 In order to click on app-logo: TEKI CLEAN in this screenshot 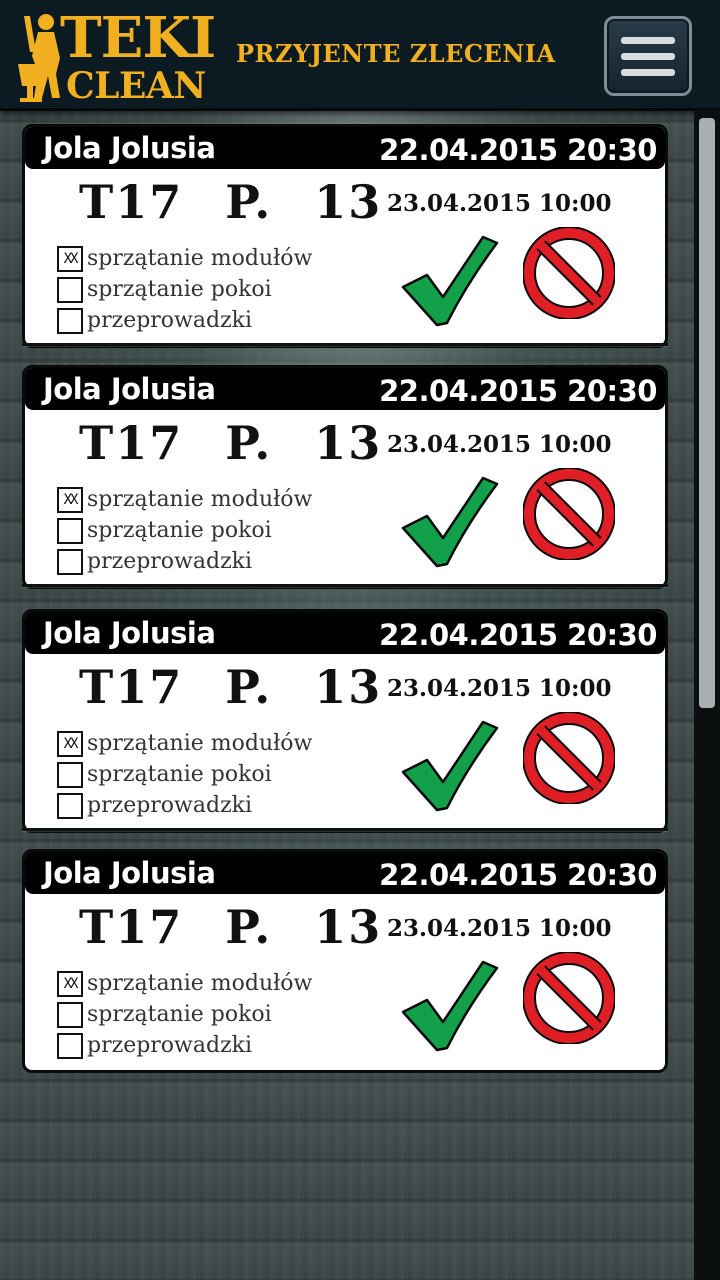, I will do `click(116, 57)`.